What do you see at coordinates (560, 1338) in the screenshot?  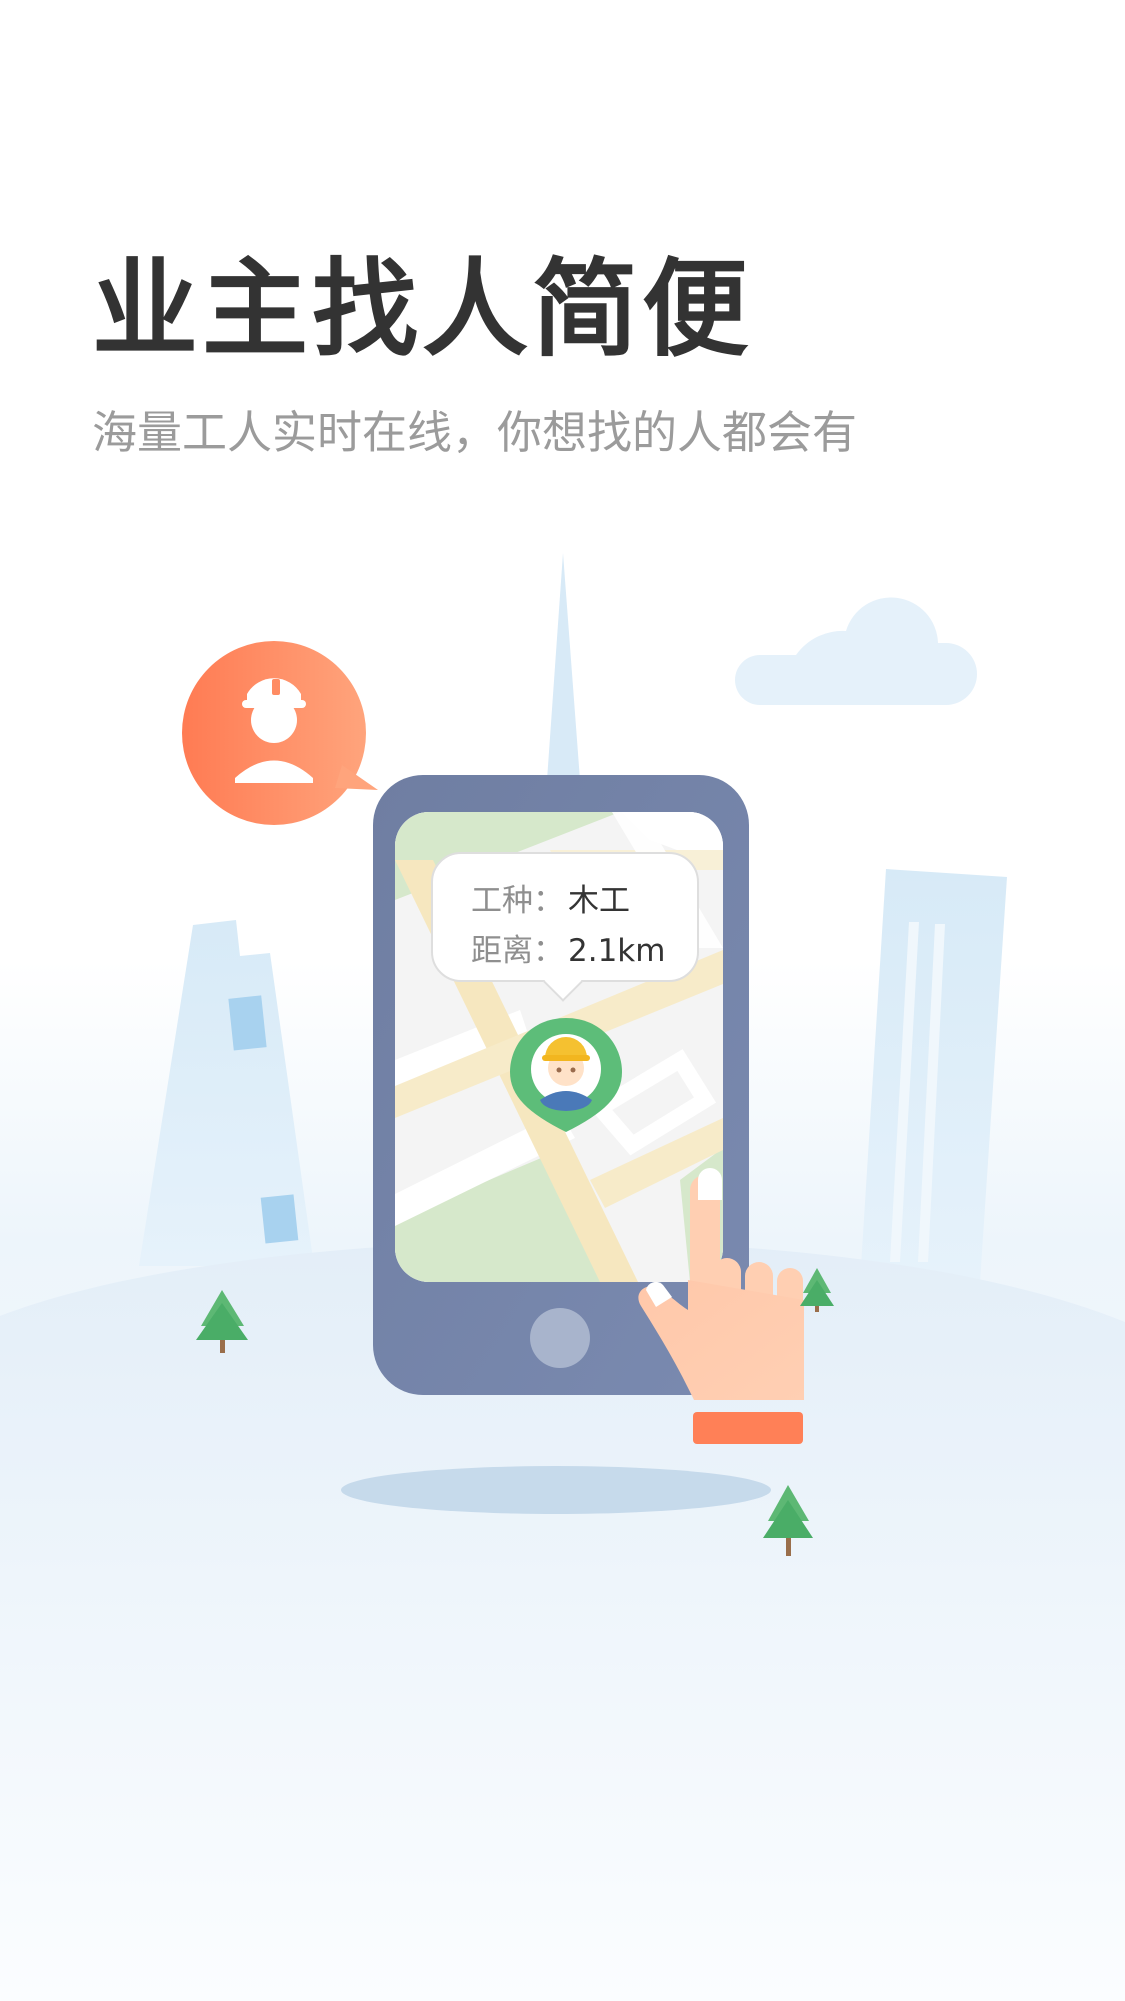 I see `phone-home-button` at bounding box center [560, 1338].